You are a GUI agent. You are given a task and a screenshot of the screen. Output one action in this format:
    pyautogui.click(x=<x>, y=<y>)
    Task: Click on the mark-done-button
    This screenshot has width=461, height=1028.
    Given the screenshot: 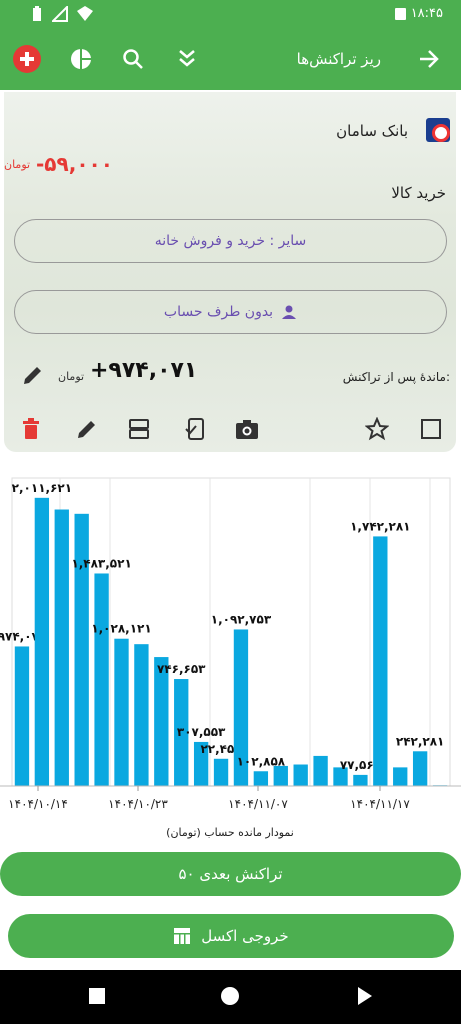 What is the action you would take?
    pyautogui.click(x=195, y=429)
    